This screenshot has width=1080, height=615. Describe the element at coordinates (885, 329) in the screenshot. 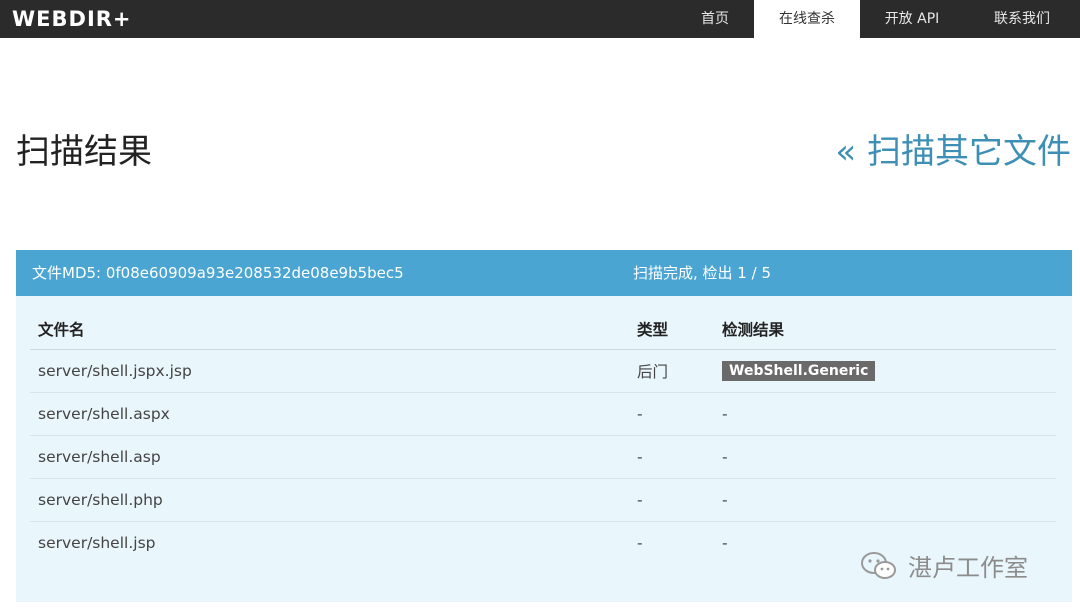

I see `column-header-result: 检测结果` at that location.